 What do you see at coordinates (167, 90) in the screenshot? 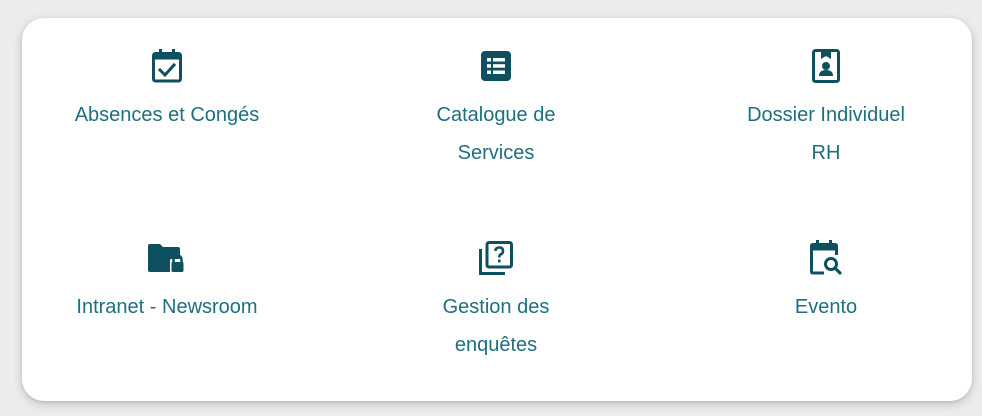
I see `app-tile-absences-conges: Absences et Congés` at bounding box center [167, 90].